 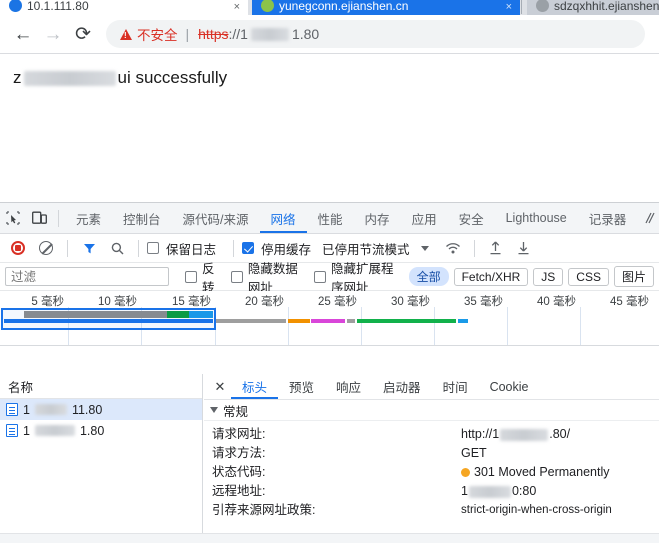 I want to click on devtools-tab-network: 网络, so click(x=283, y=218).